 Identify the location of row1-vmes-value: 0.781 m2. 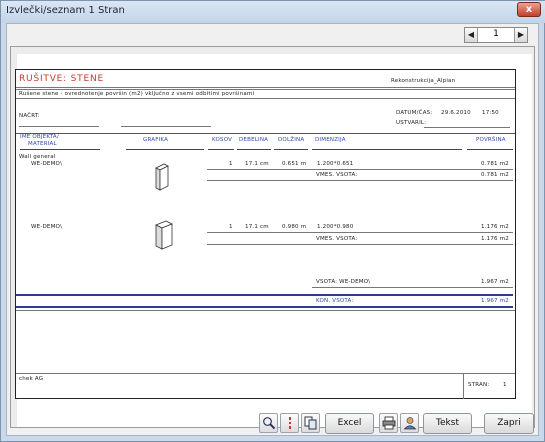
(495, 175).